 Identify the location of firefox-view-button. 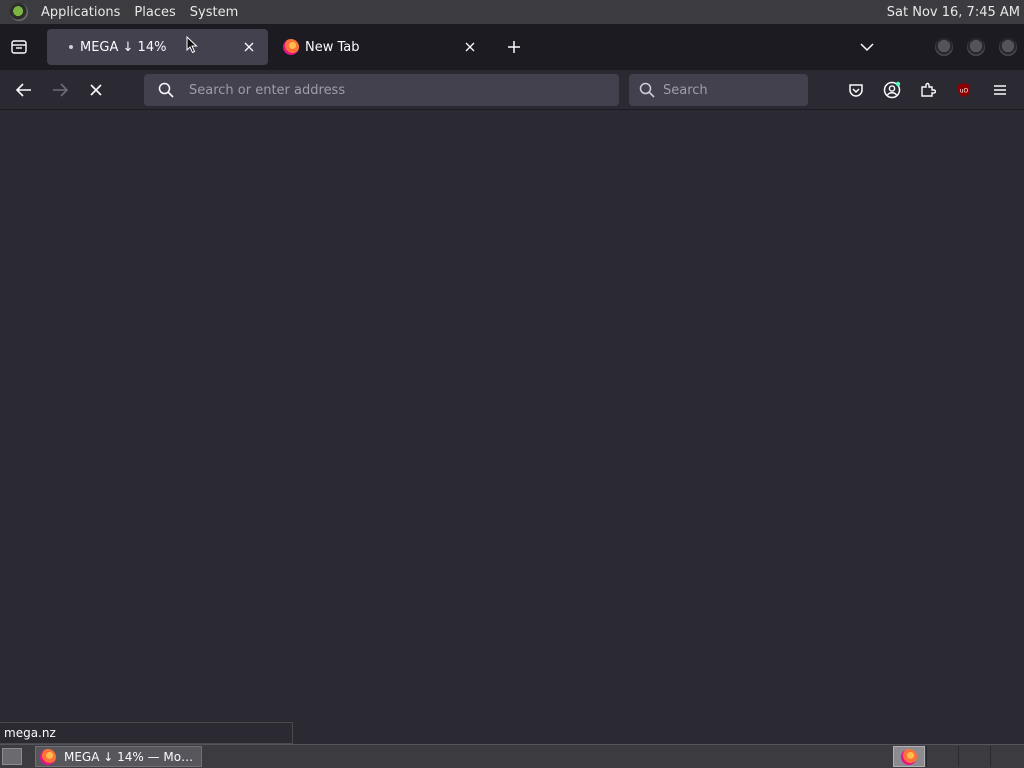
(19, 47).